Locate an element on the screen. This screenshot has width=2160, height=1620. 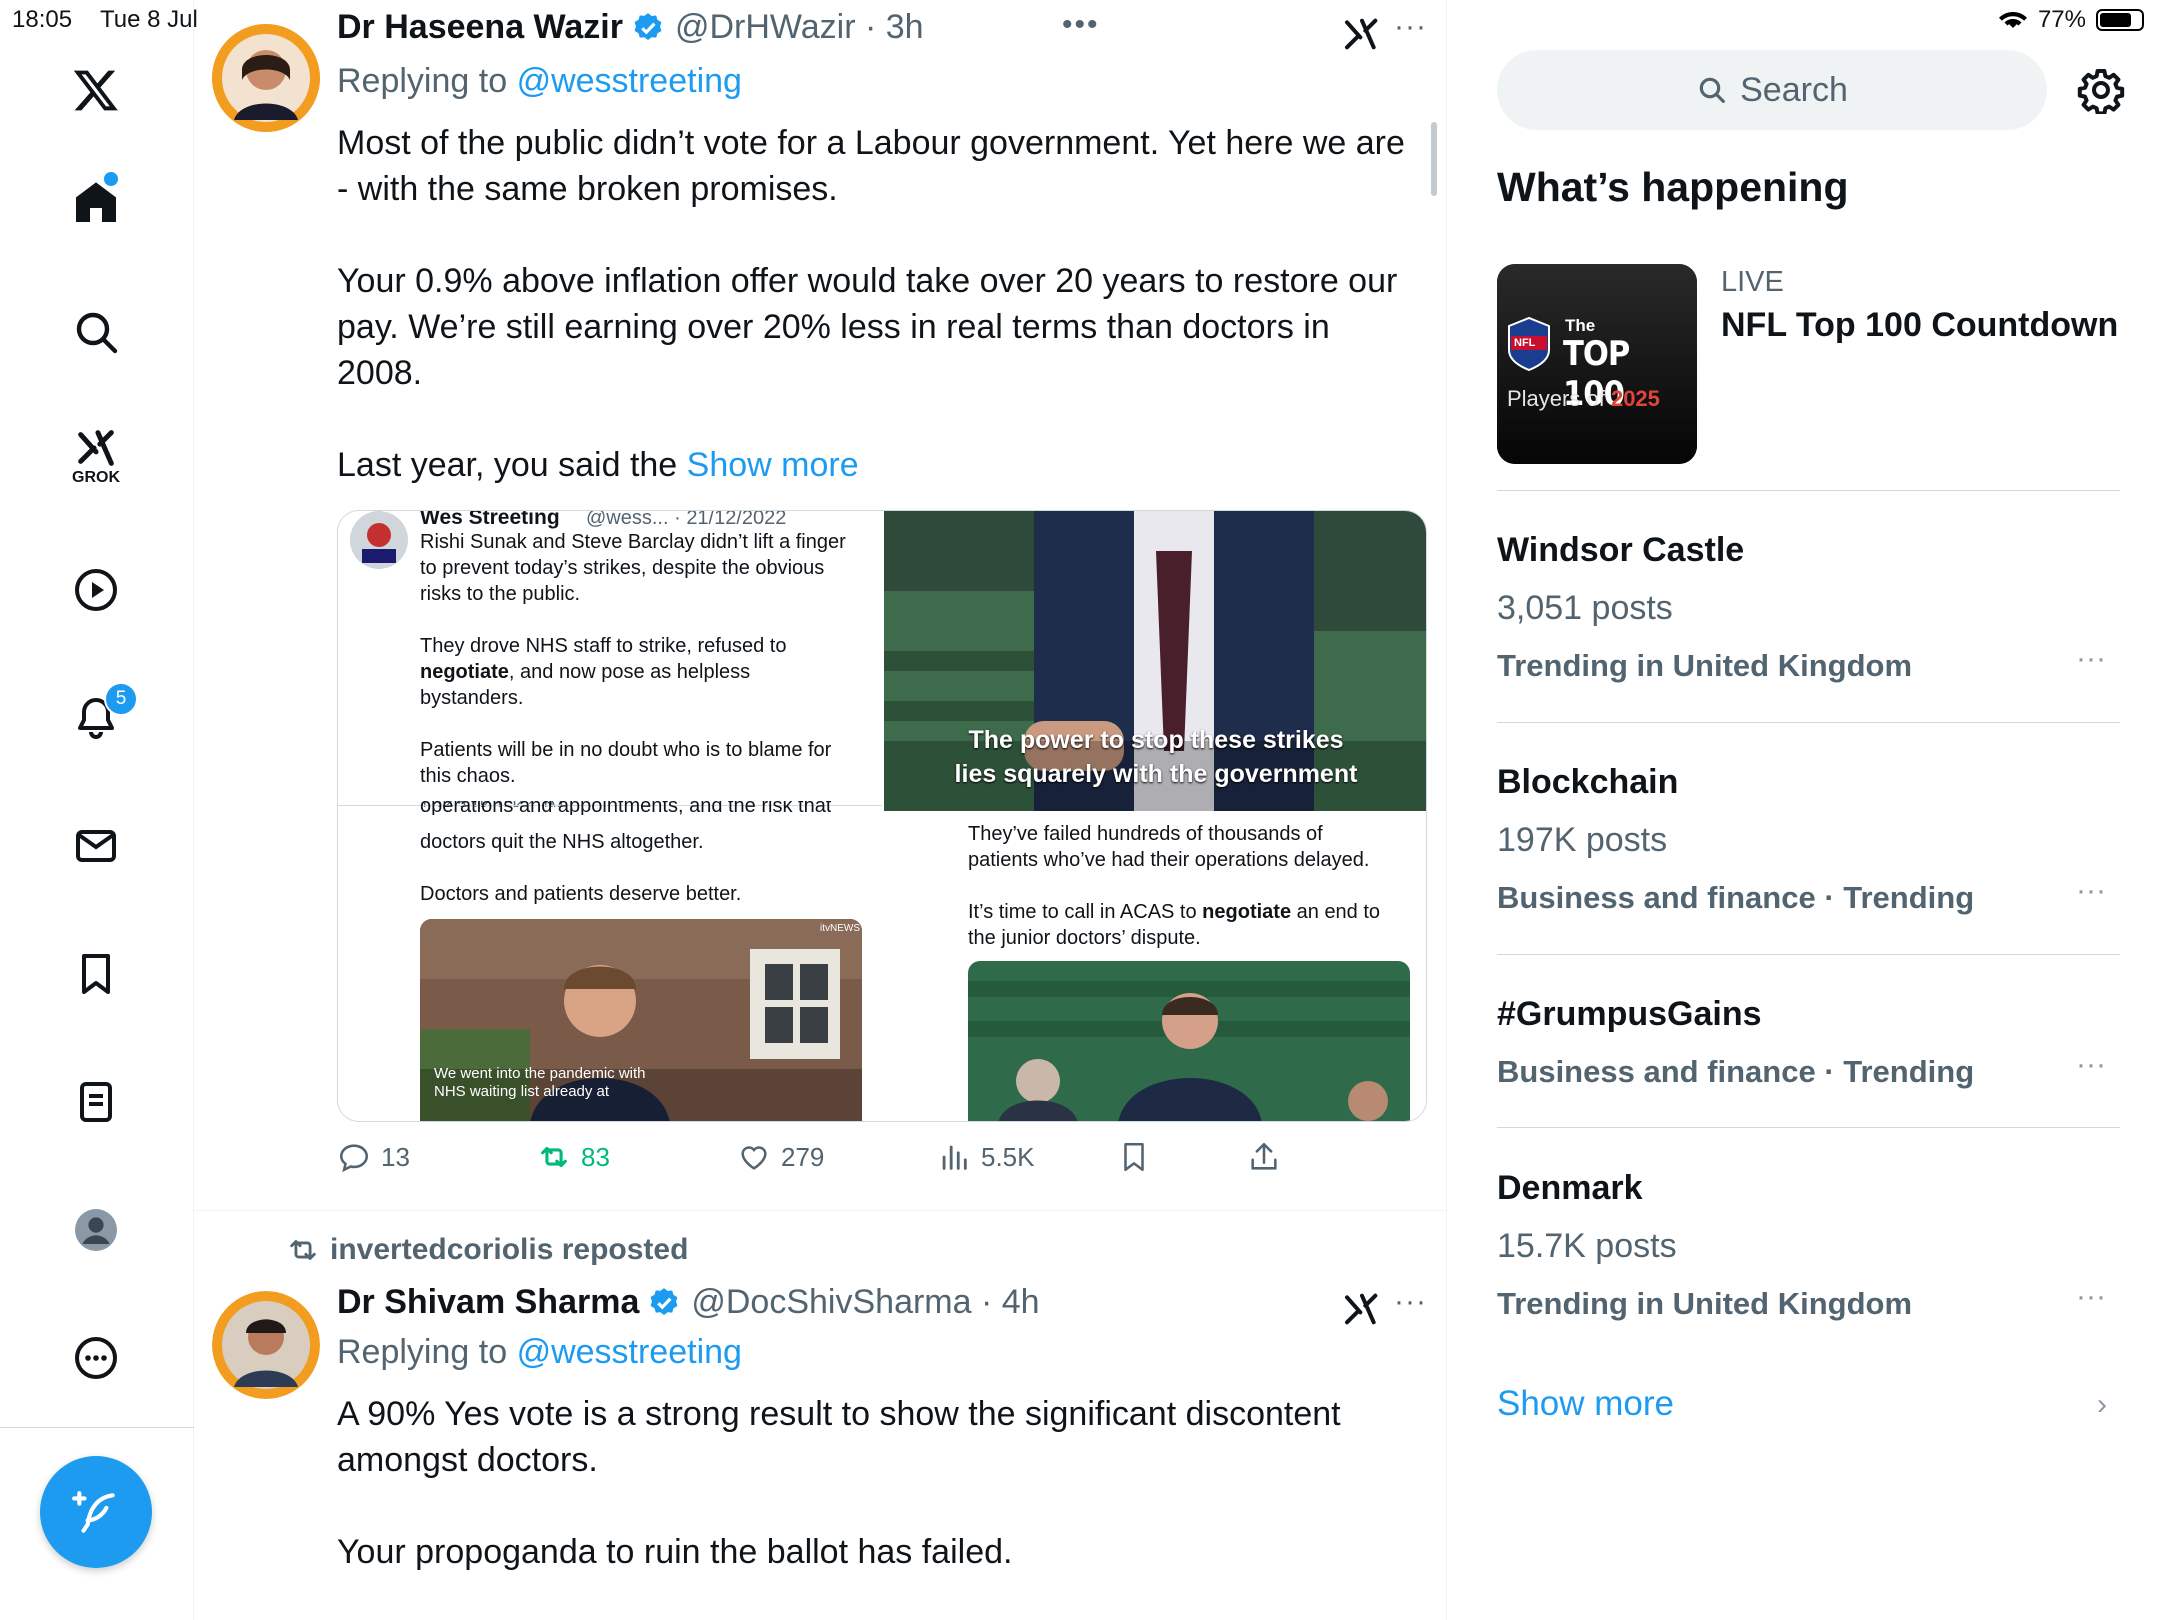
live-label: LIVE is located at coordinates (1752, 282).